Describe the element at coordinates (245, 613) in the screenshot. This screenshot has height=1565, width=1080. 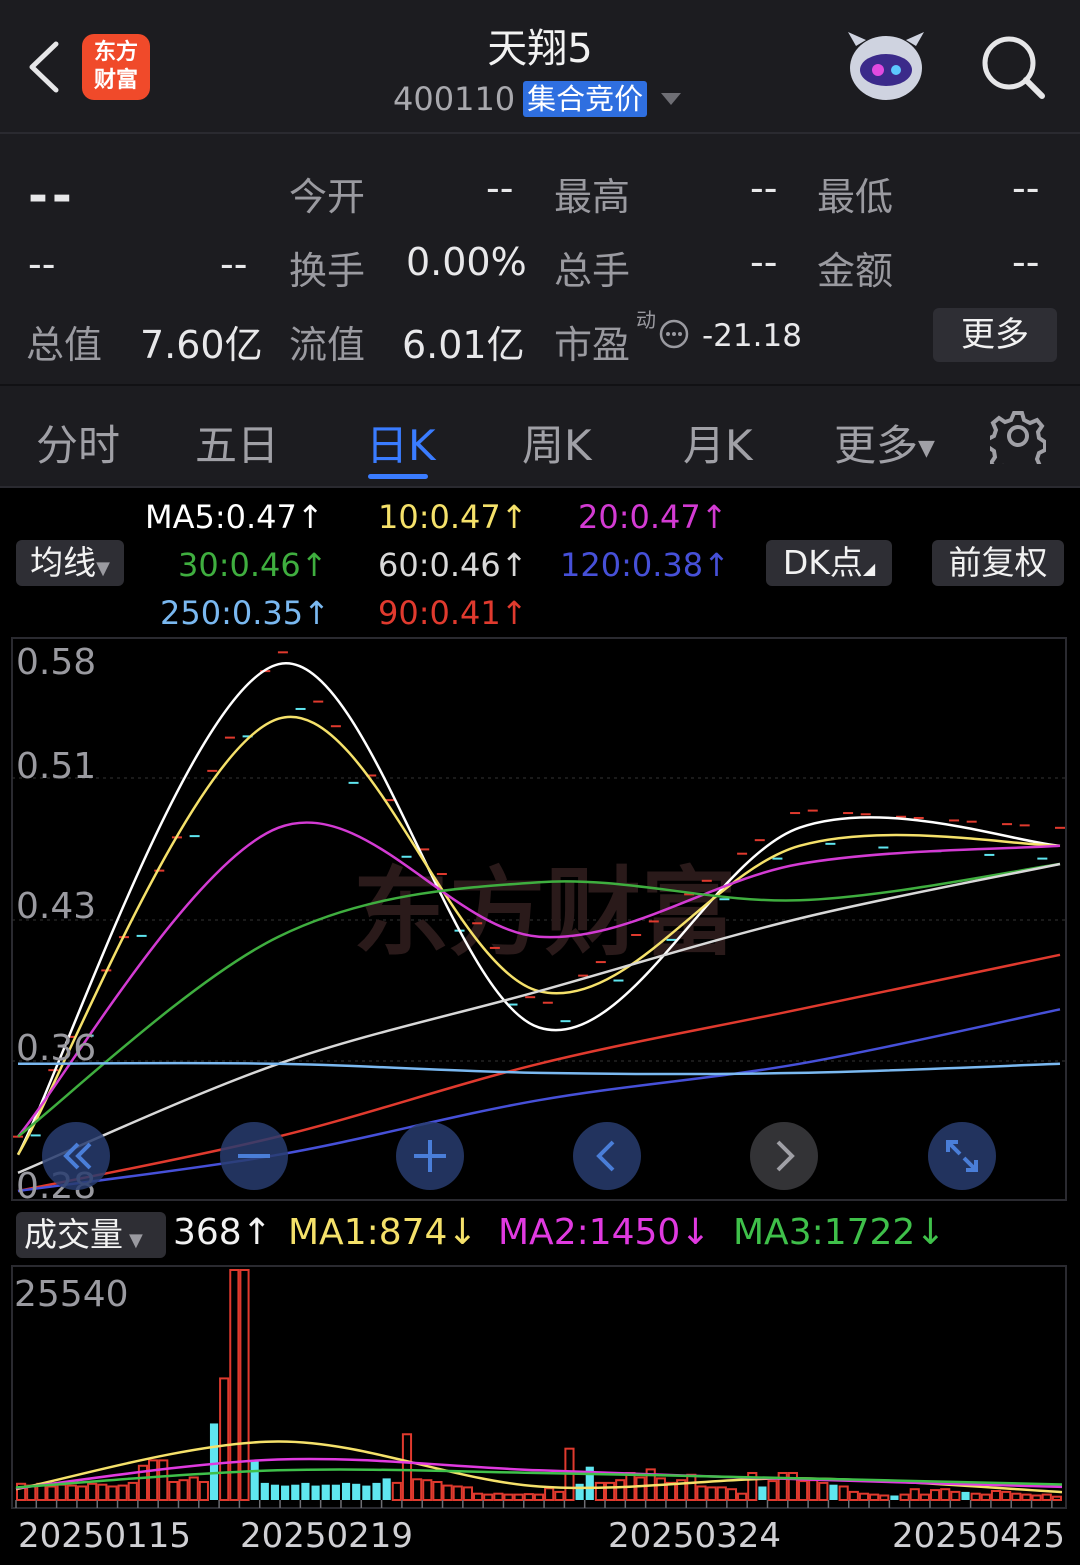
I see `ma250-legend: 250:0.35↑` at that location.